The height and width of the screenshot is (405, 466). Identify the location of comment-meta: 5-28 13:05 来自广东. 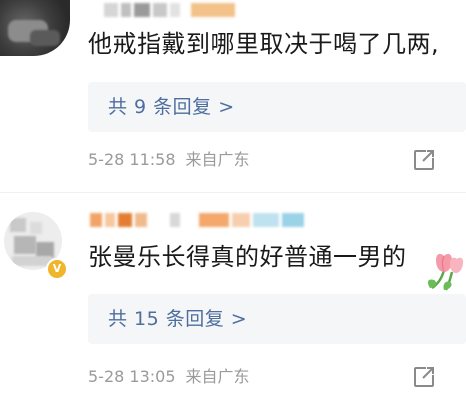
(169, 377).